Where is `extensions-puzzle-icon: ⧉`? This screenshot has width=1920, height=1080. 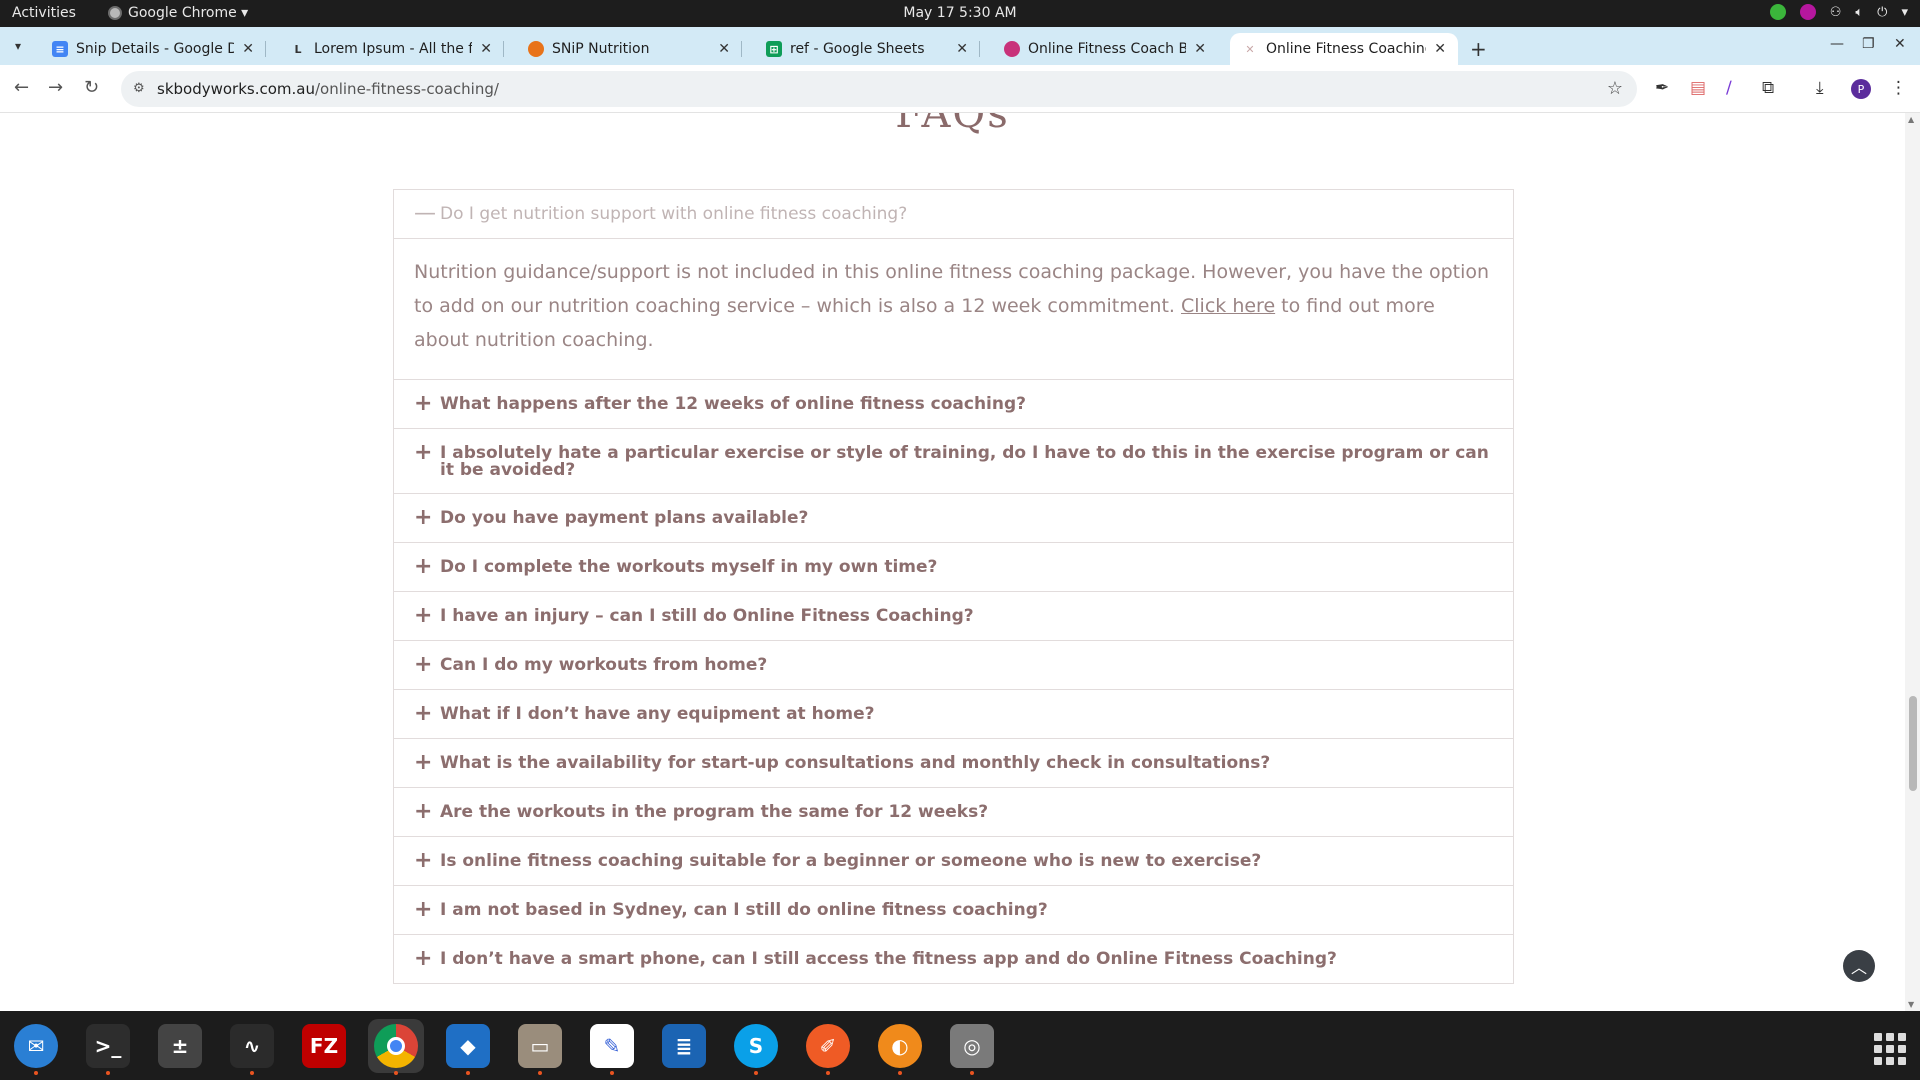 extensions-puzzle-icon: ⧉ is located at coordinates (1768, 88).